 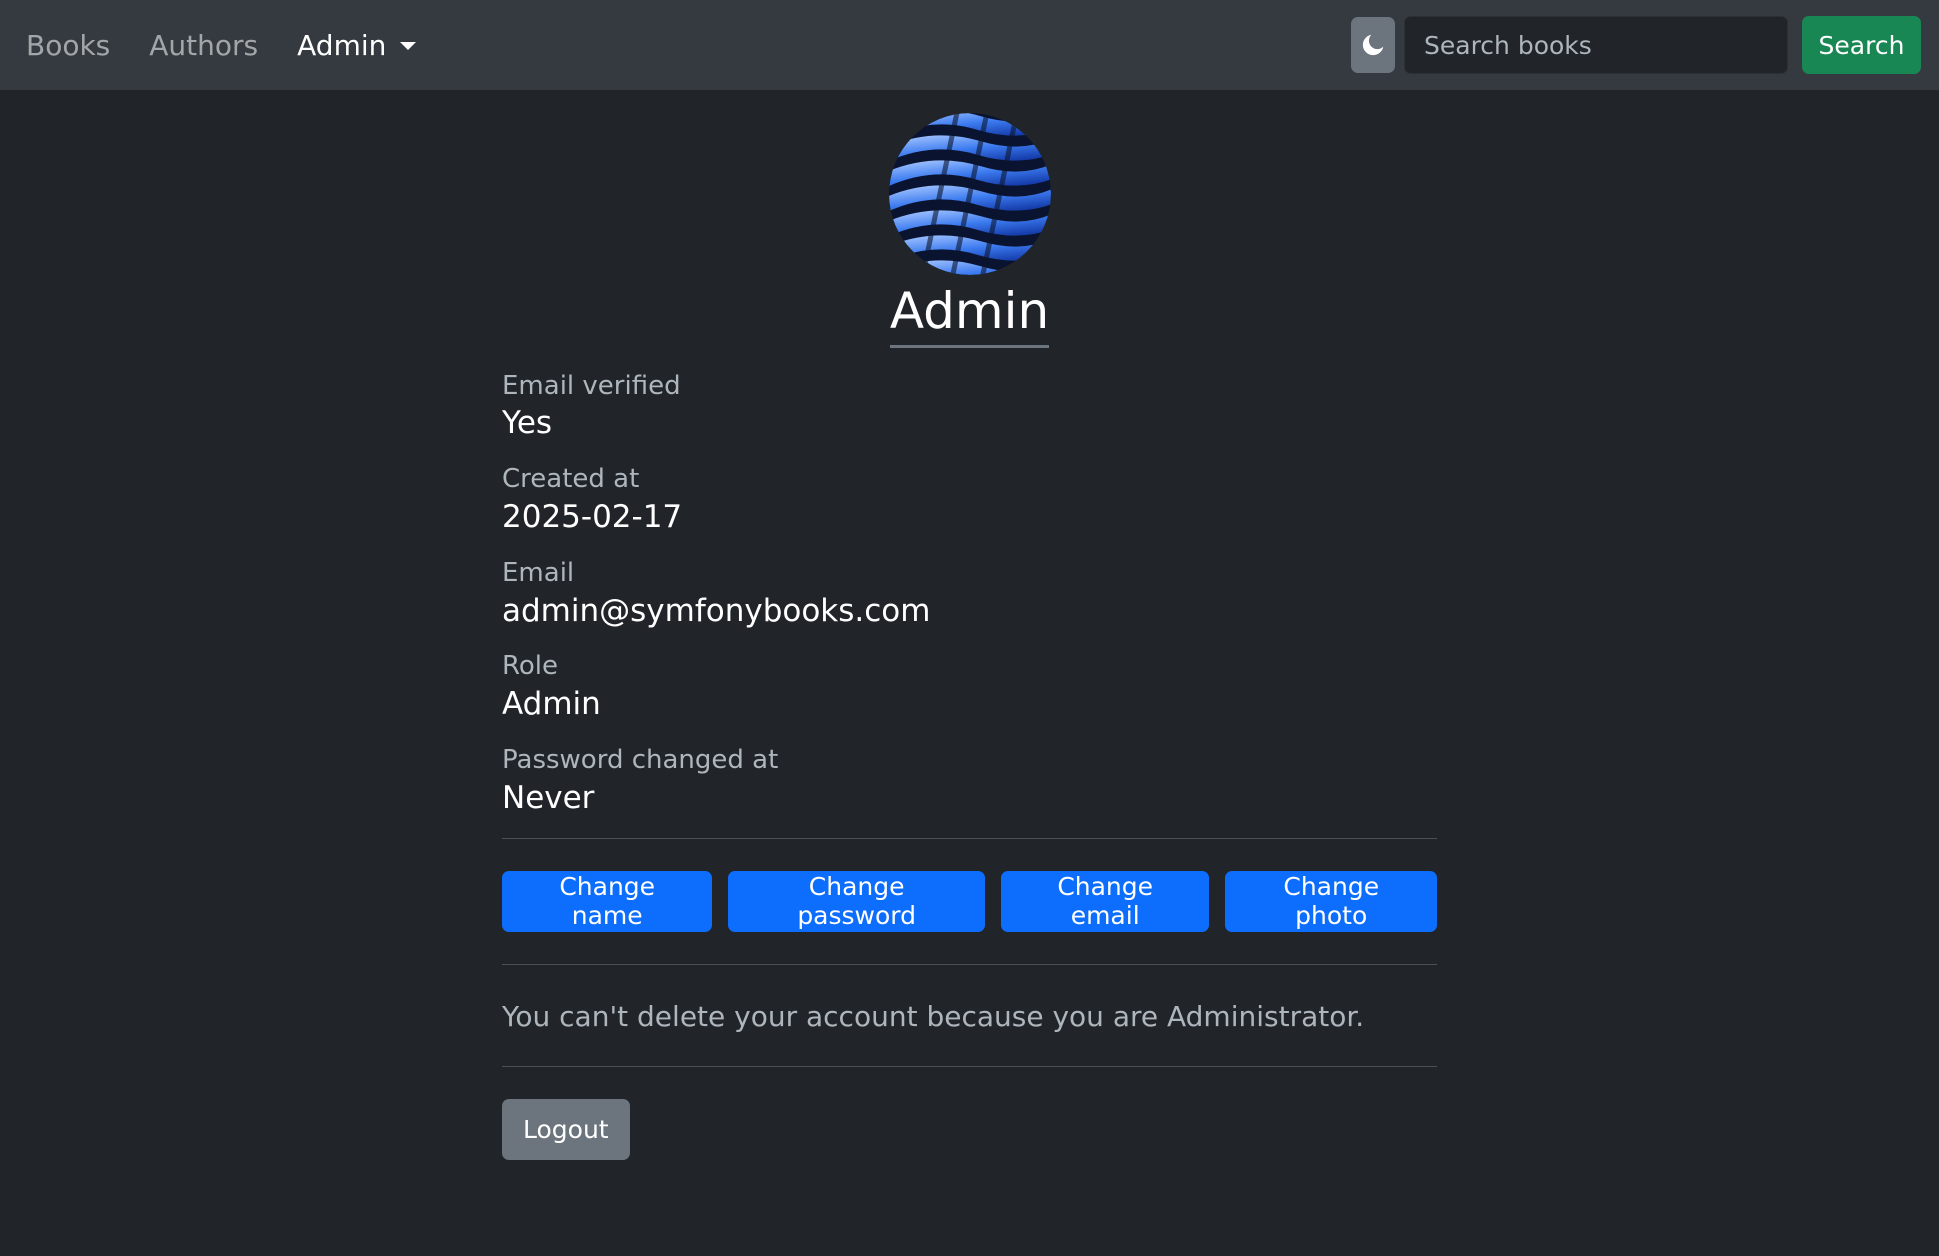 I want to click on field-value: Yes, so click(x=527, y=423).